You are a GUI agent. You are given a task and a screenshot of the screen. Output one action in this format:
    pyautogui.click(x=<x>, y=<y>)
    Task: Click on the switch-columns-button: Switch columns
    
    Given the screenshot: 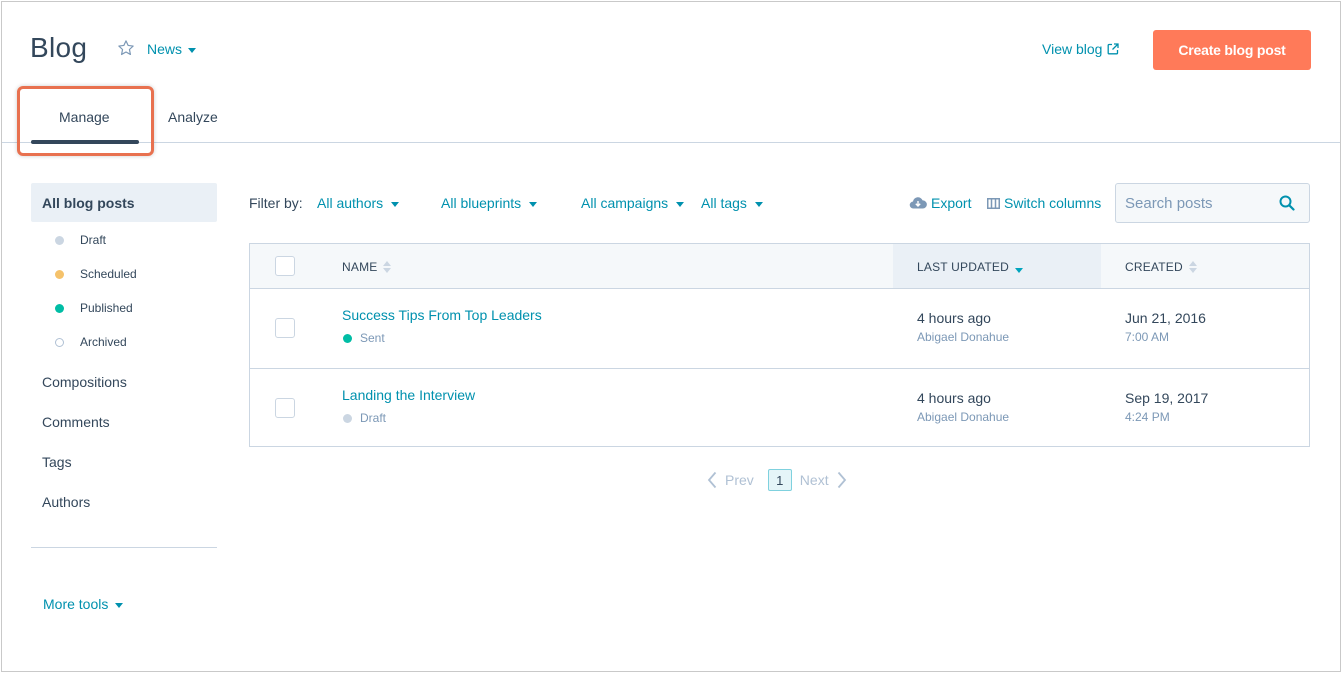 What is the action you would take?
    pyautogui.click(x=1044, y=203)
    